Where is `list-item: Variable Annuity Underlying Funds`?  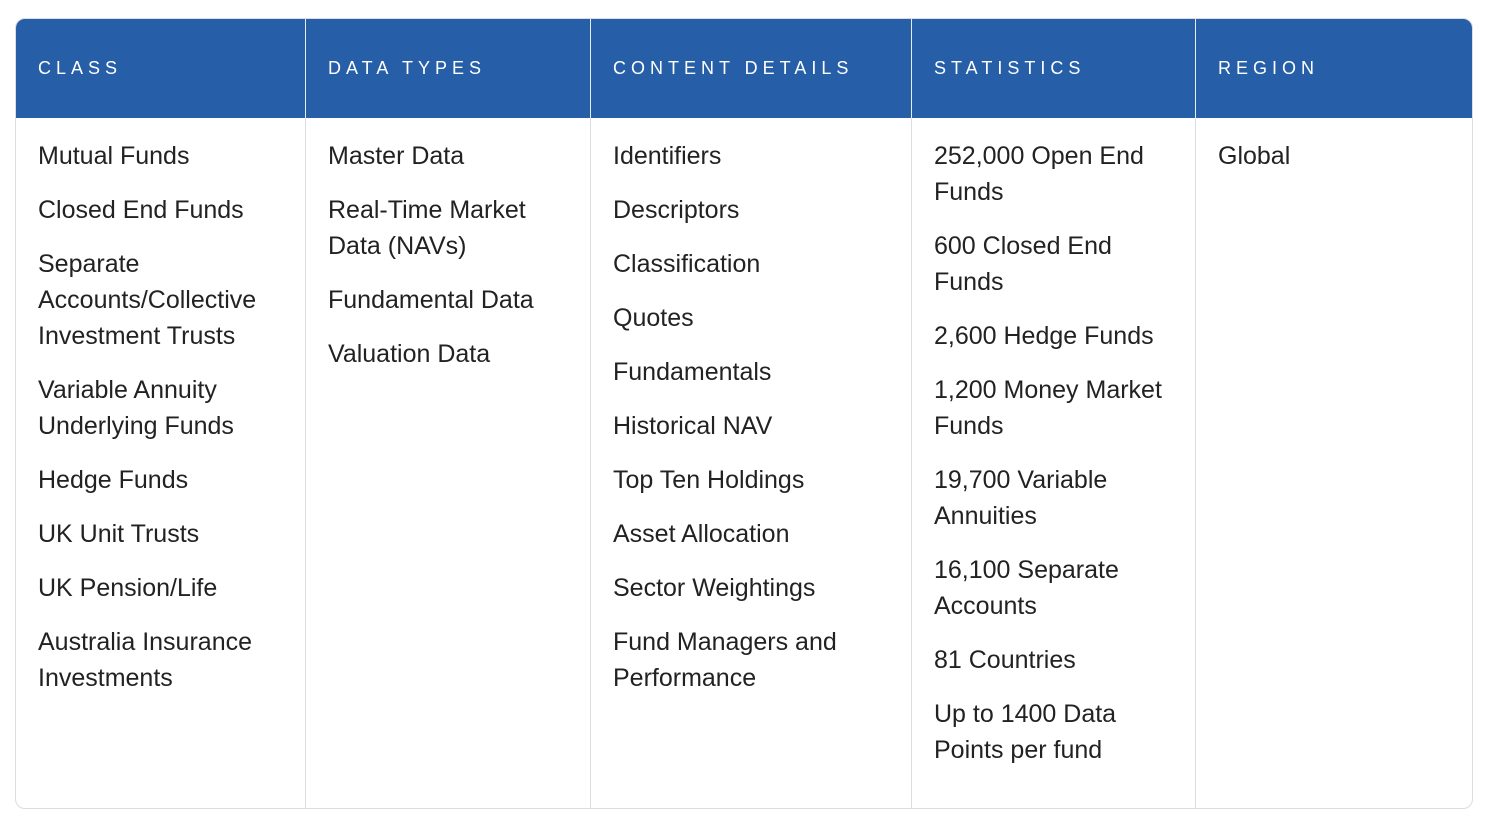 list-item: Variable Annuity Underlying Funds is located at coordinates (136, 408).